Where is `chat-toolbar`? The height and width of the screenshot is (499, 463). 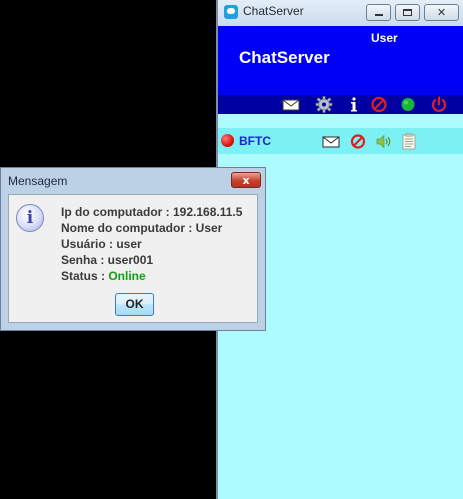
chat-toolbar is located at coordinates (340, 104).